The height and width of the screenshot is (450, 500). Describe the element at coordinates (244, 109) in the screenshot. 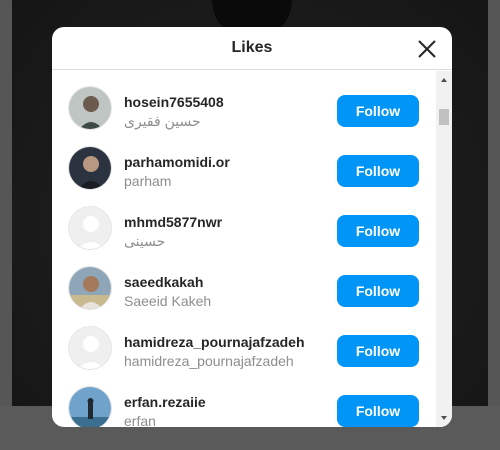

I see `list-item: hosein7655408 حسین فقیری Follow` at that location.